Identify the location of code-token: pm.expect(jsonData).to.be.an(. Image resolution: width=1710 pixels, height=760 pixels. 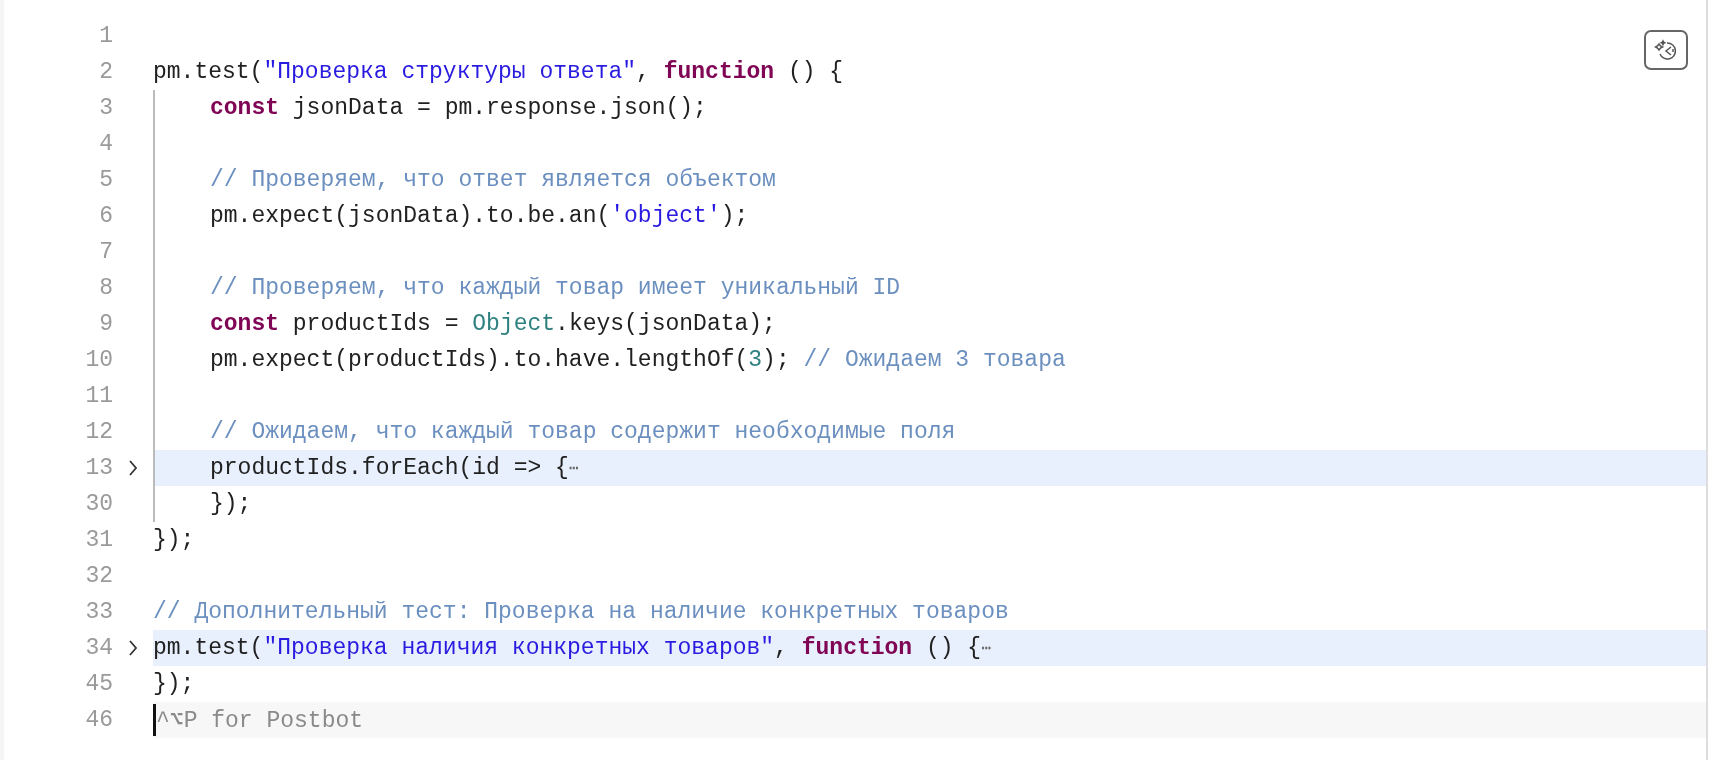
(410, 216).